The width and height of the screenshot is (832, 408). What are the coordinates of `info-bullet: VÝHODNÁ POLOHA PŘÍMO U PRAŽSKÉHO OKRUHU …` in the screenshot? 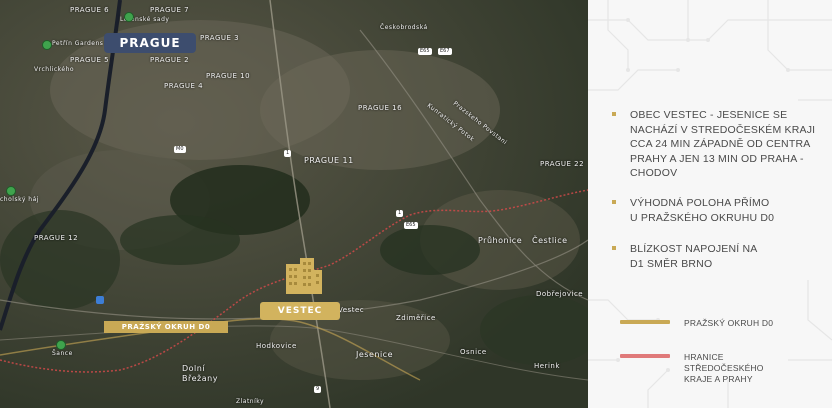 It's located at (712, 211).